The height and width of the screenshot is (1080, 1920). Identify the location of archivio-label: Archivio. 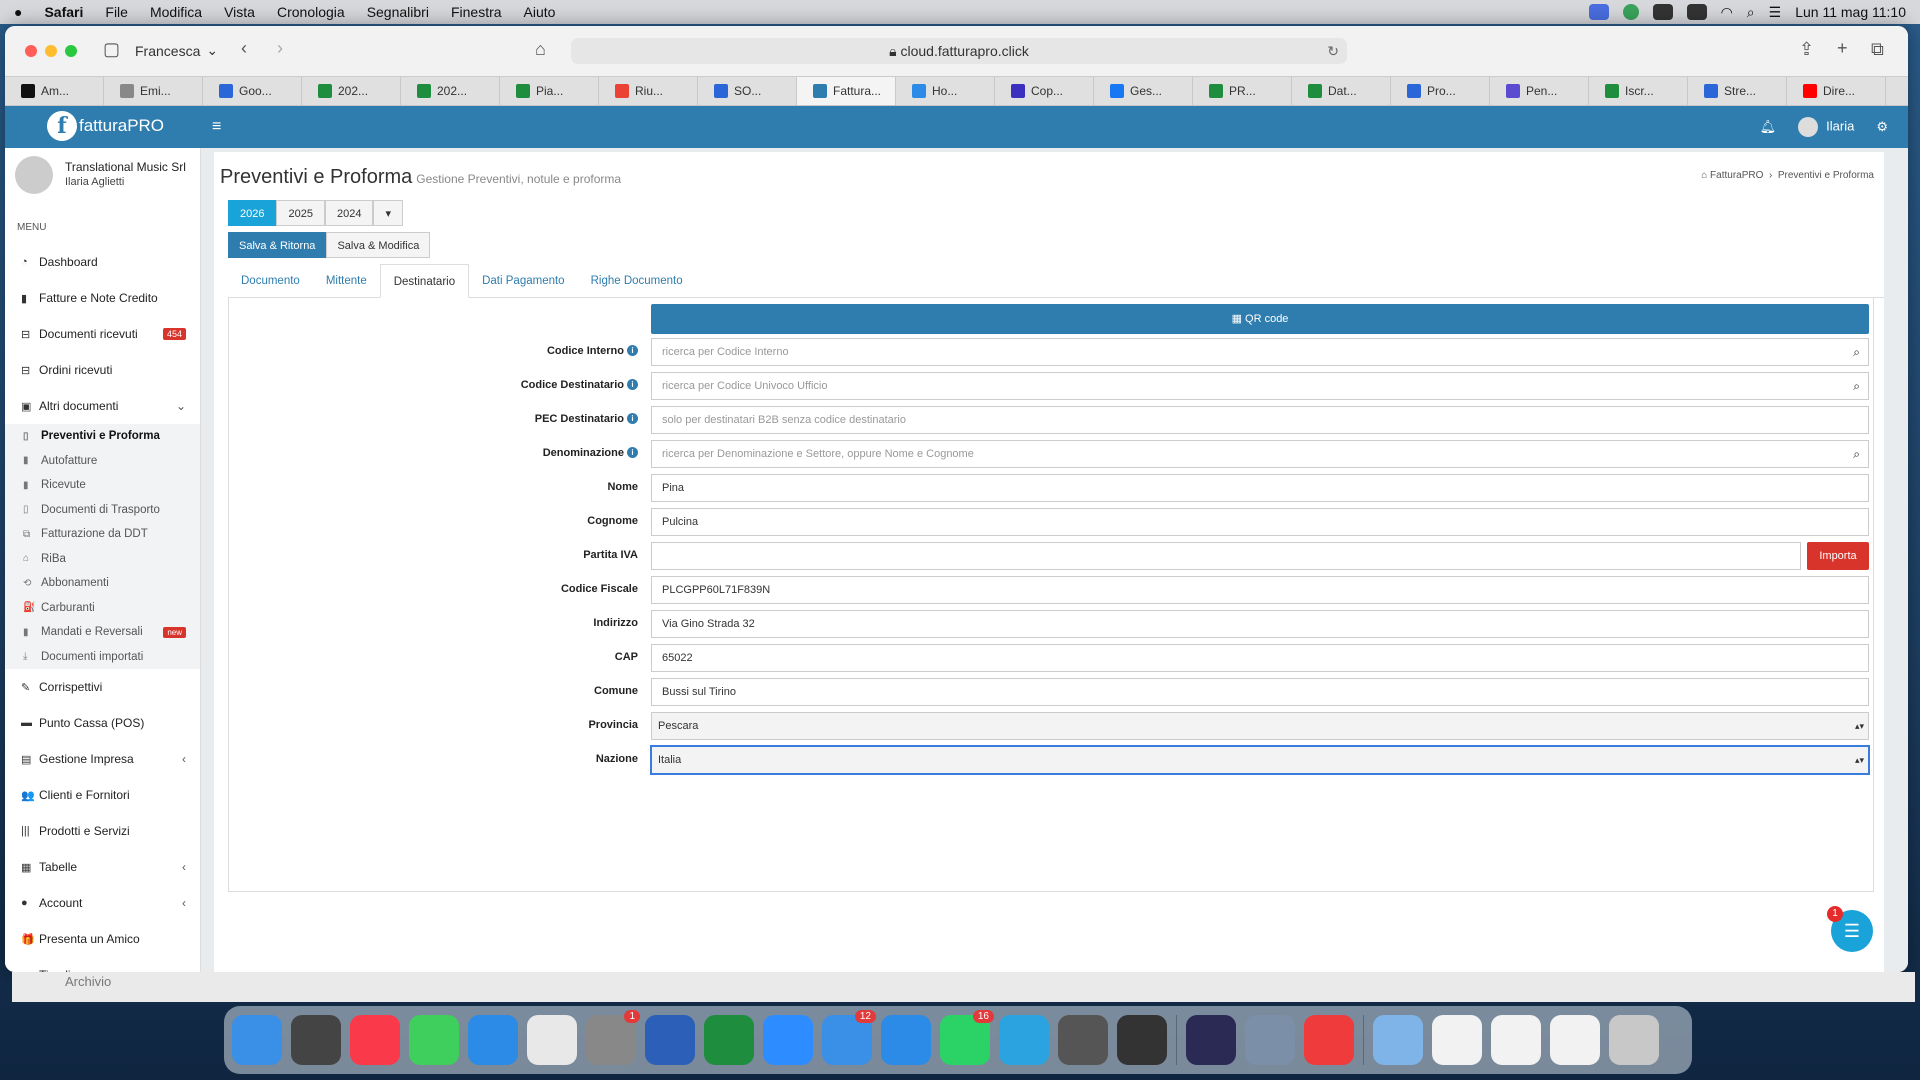
(88, 981).